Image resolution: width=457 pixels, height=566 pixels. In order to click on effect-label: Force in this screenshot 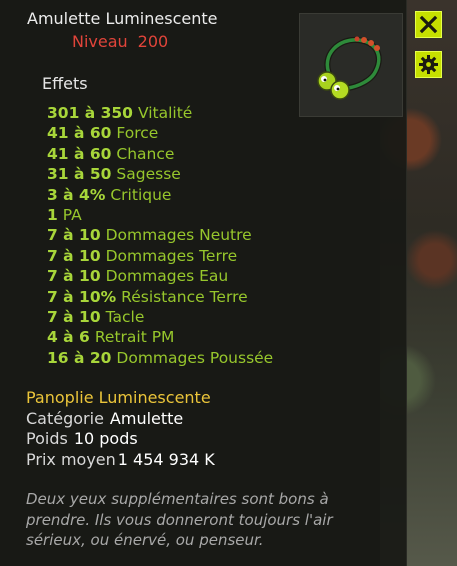, I will do `click(137, 133)`.